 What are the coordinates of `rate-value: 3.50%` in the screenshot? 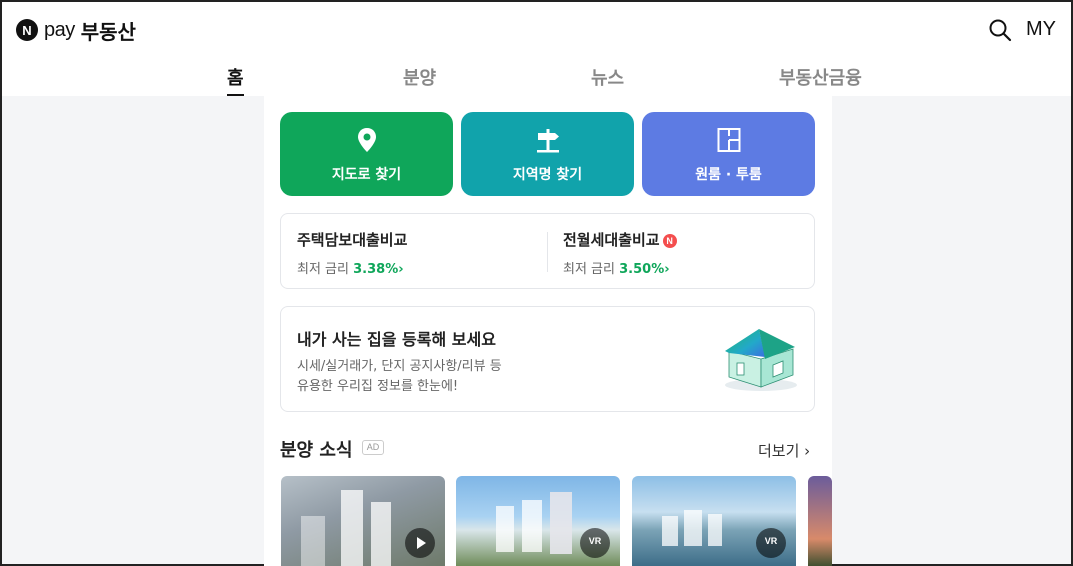 It's located at (642, 269).